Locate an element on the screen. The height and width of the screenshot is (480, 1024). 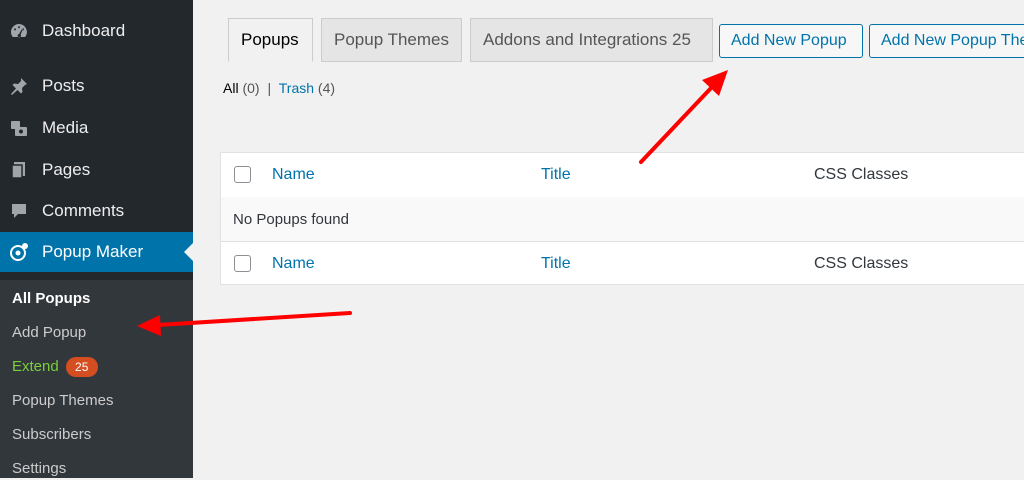
comment-icon is located at coordinates (19, 211).